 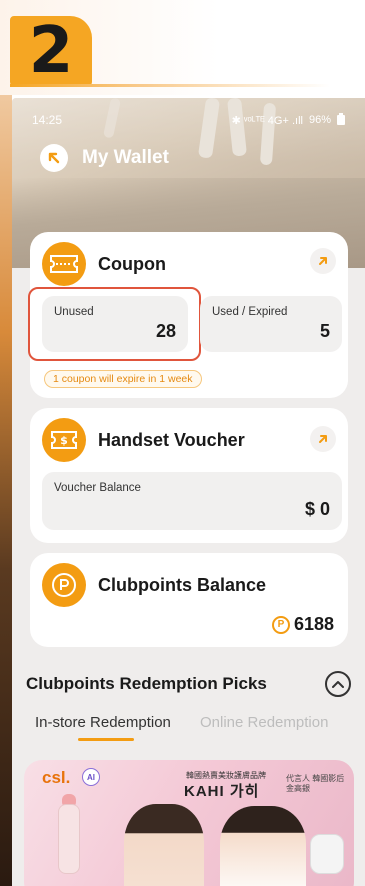 I want to click on step-number: 2, so click(x=51, y=51).